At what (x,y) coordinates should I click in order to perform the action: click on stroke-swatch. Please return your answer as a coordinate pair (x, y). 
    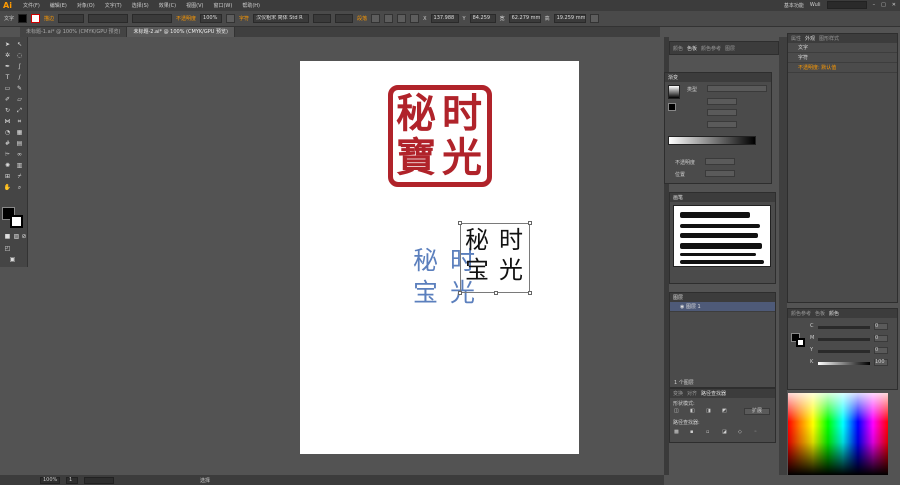
    Looking at the image, I should click on (36, 18).